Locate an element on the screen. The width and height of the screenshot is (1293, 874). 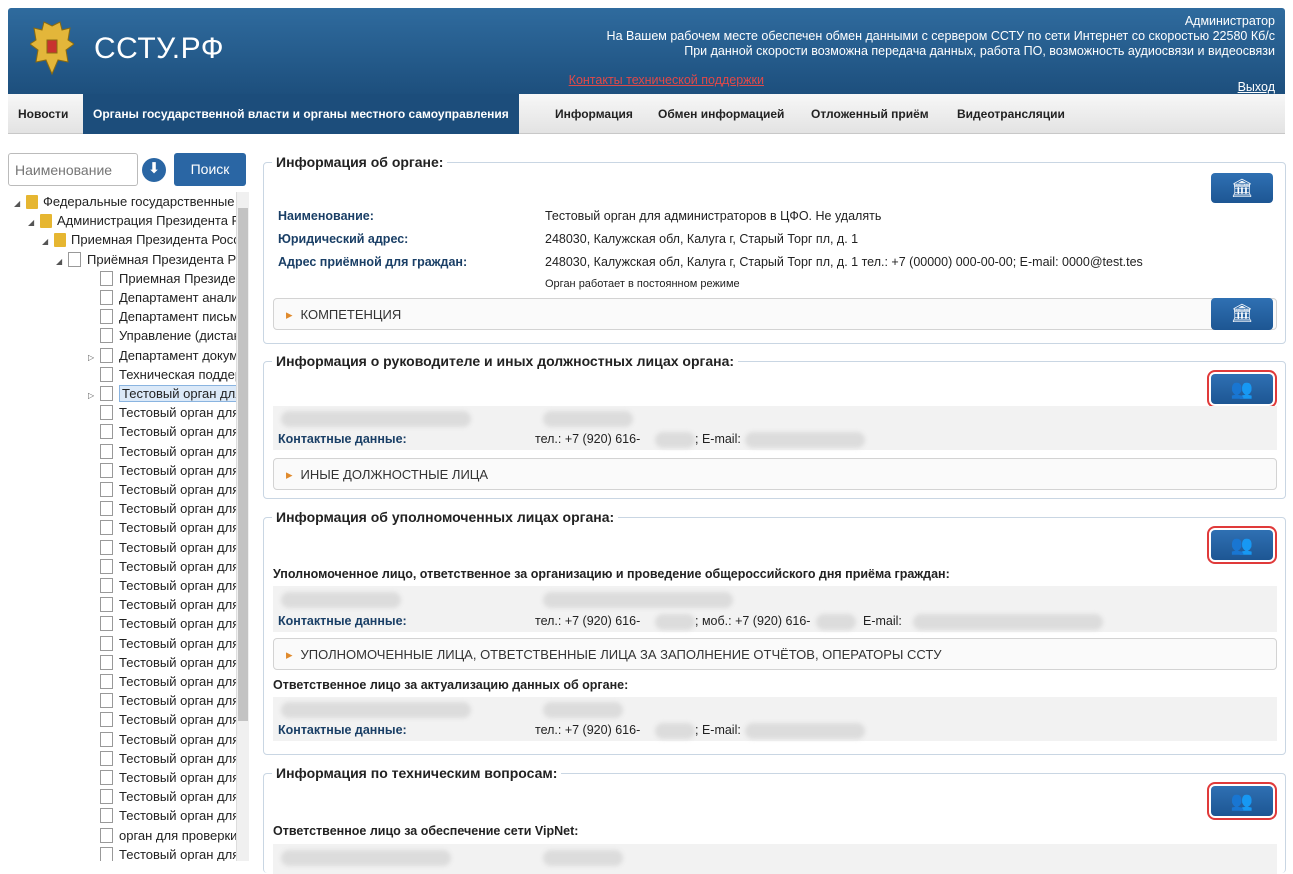
tree-node-label: Департамент документального is located at coordinates (177, 355).